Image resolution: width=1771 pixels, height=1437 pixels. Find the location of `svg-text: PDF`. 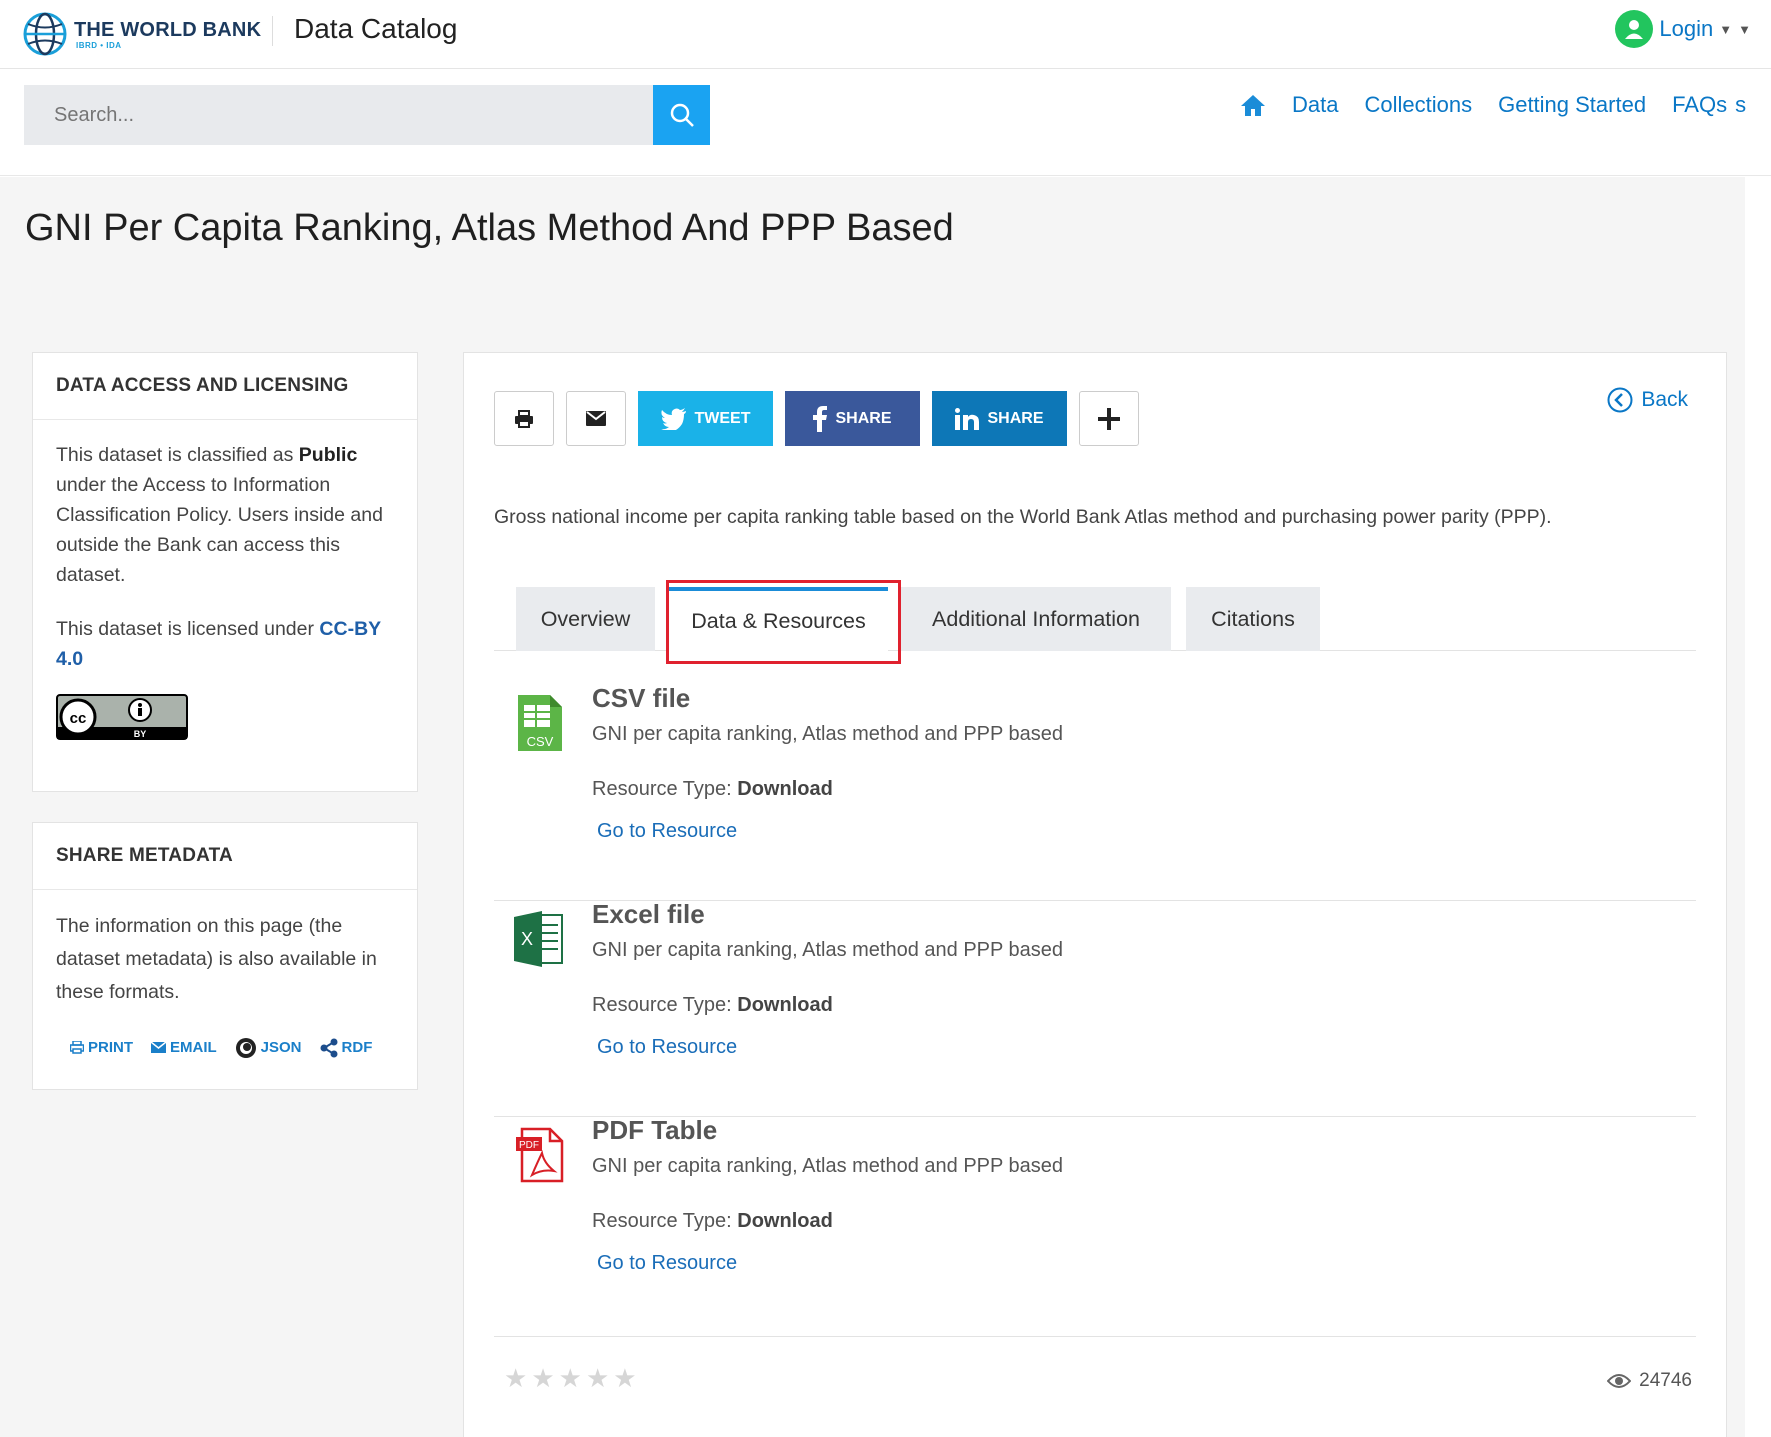

svg-text: PDF is located at coordinates (529, 1145).